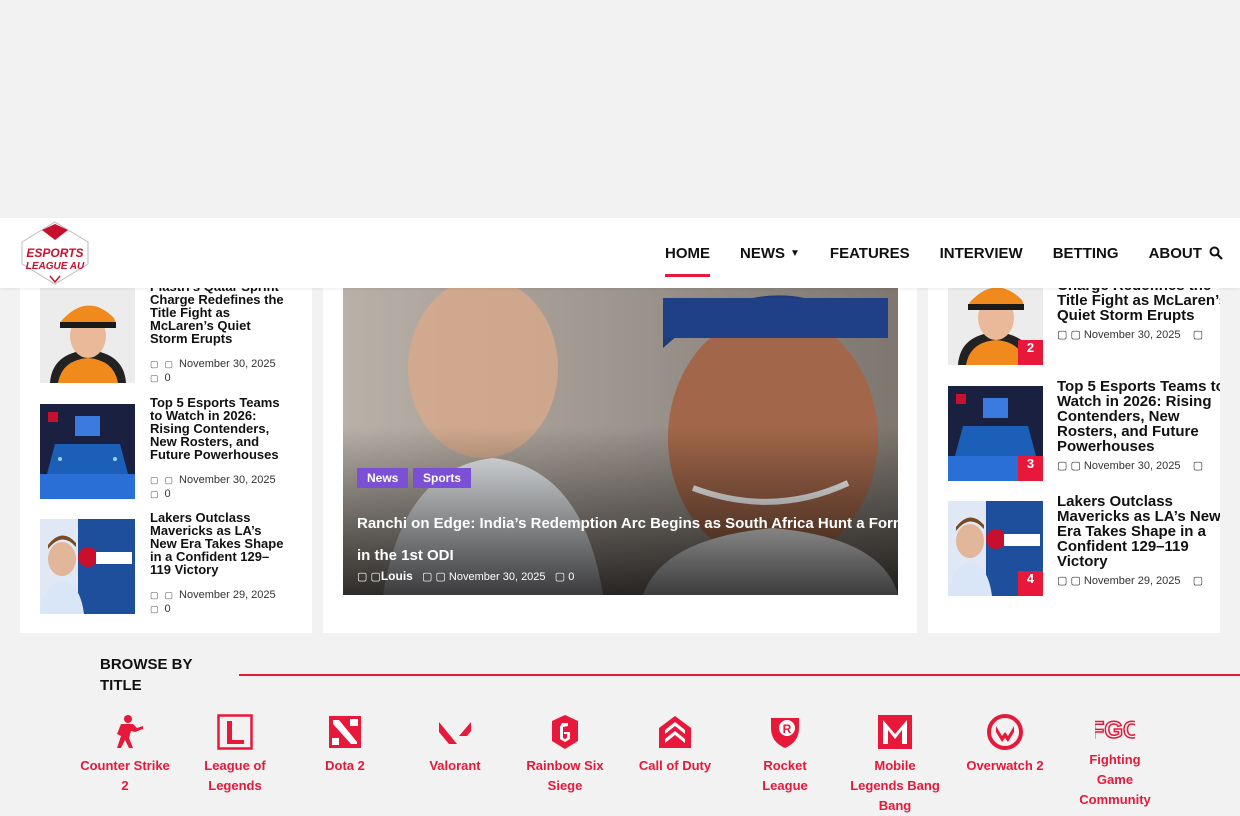 This screenshot has height=816, width=1240. I want to click on comment-count: 0, so click(167, 494).